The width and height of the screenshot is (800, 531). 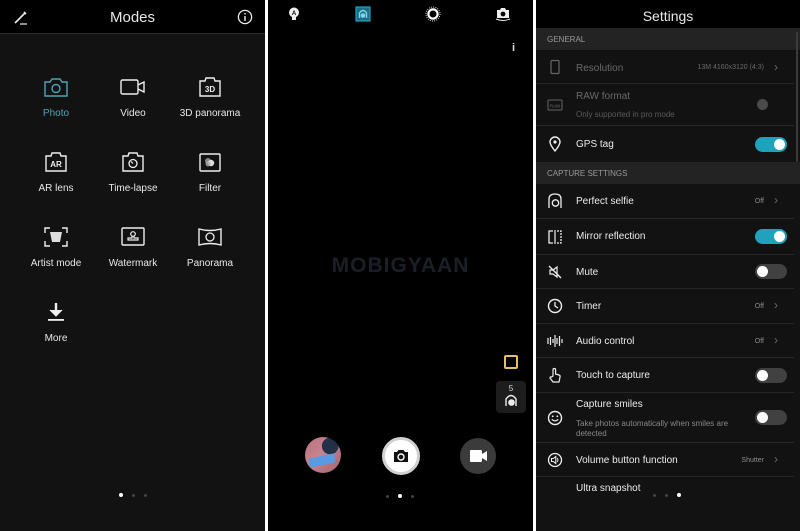 I want to click on mode-label: AR lens, so click(x=56, y=188).